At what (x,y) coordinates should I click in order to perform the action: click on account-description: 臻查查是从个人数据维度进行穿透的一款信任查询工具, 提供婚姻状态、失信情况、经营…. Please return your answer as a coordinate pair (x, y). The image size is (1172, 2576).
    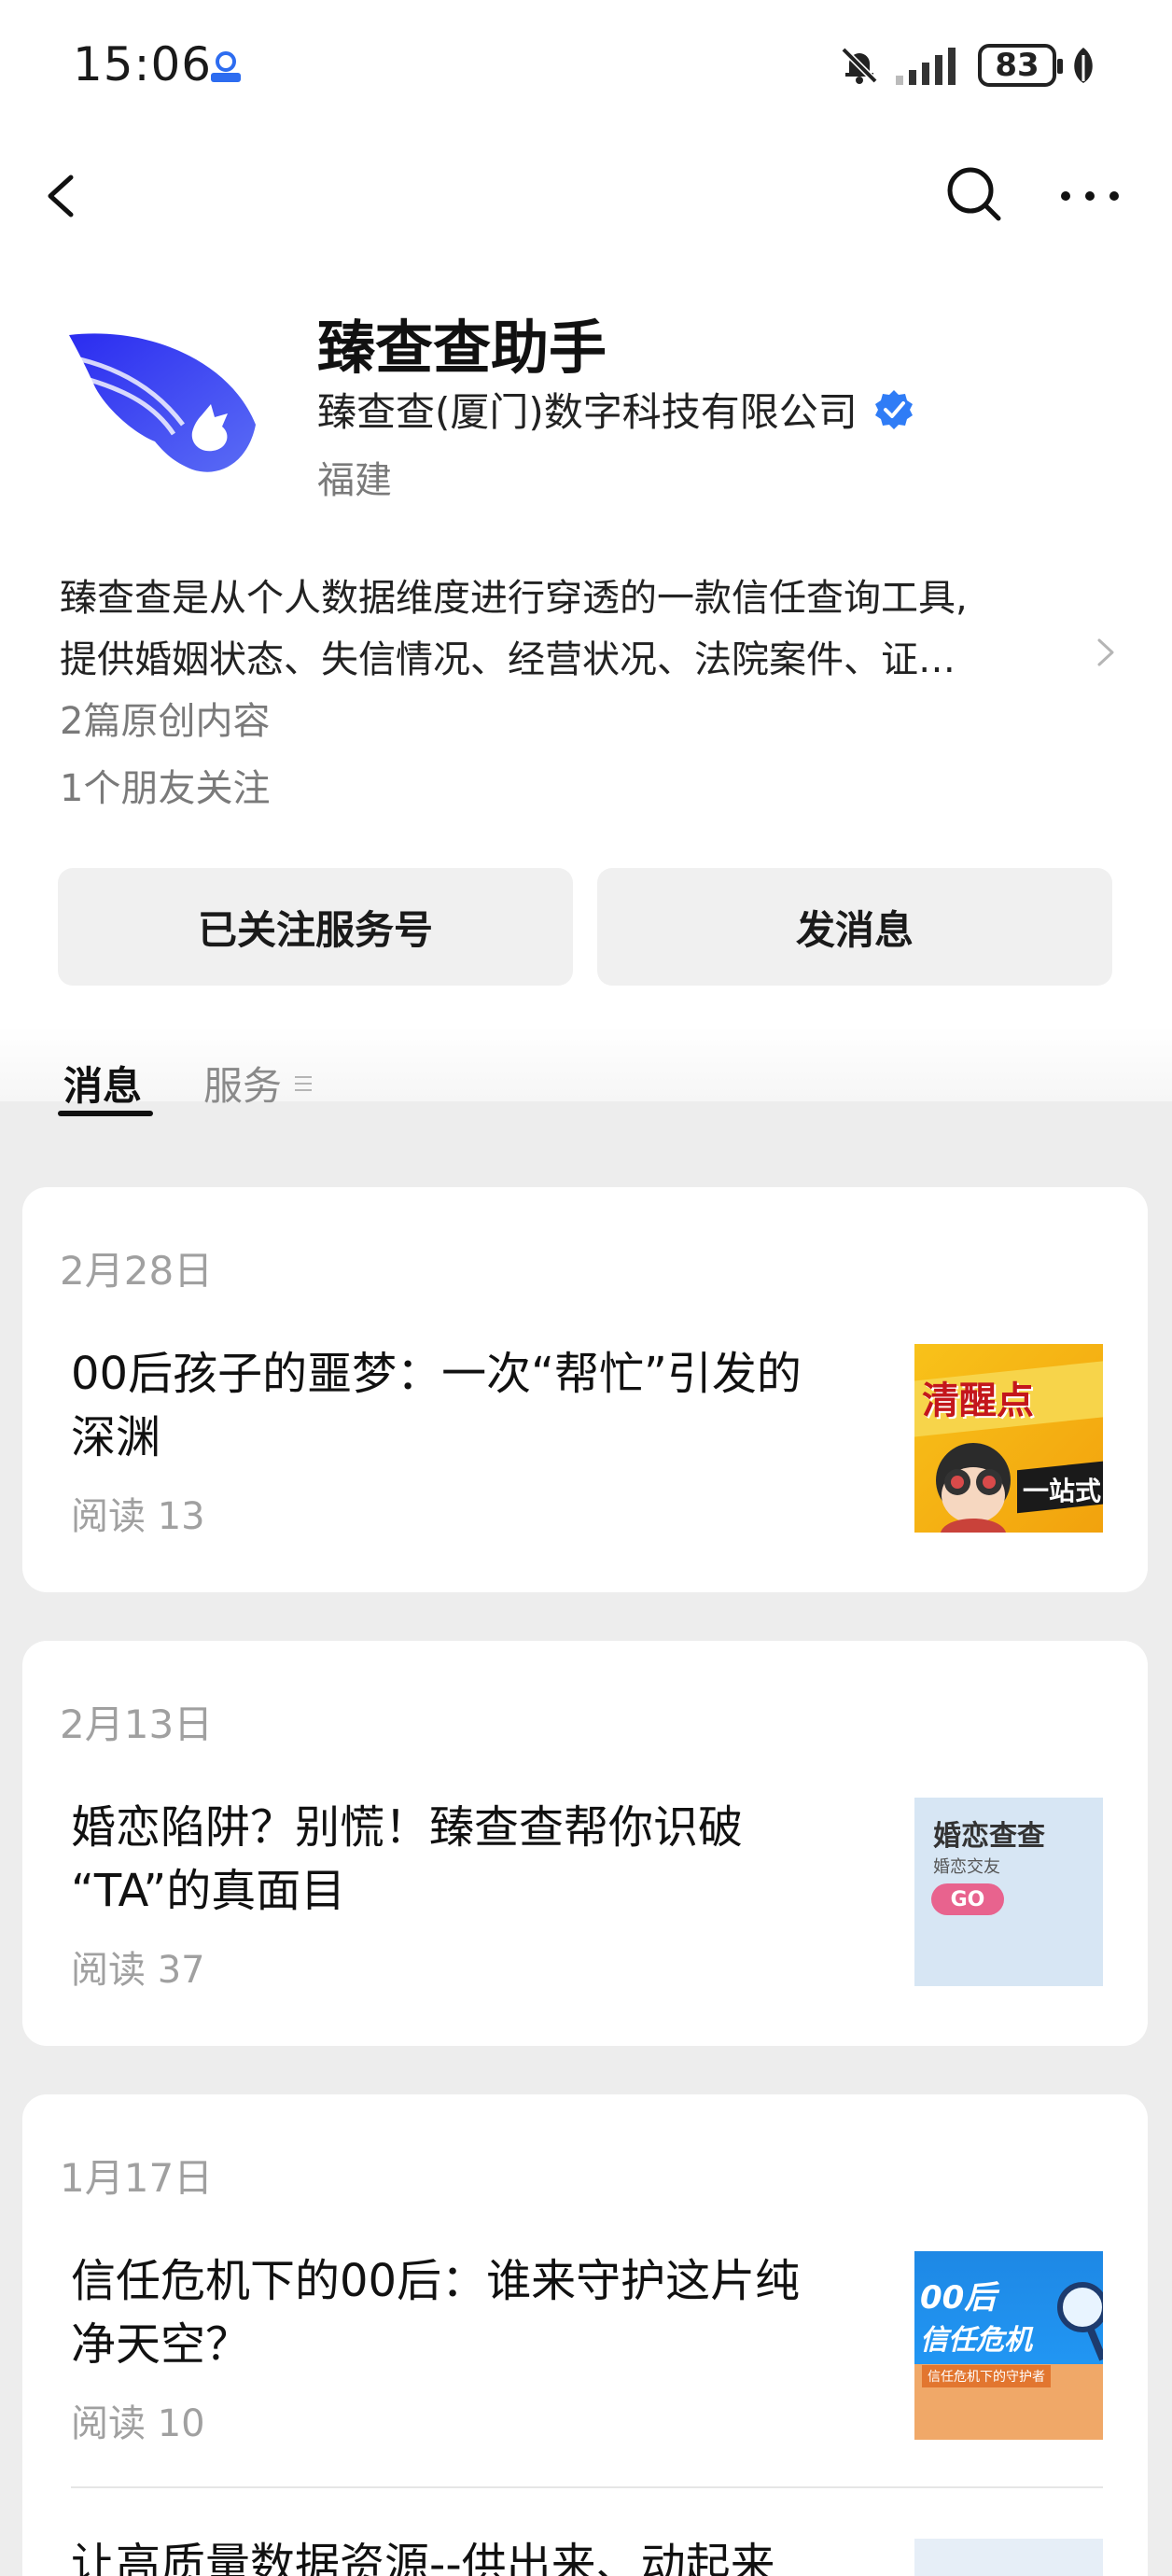
    Looking at the image, I should click on (568, 629).